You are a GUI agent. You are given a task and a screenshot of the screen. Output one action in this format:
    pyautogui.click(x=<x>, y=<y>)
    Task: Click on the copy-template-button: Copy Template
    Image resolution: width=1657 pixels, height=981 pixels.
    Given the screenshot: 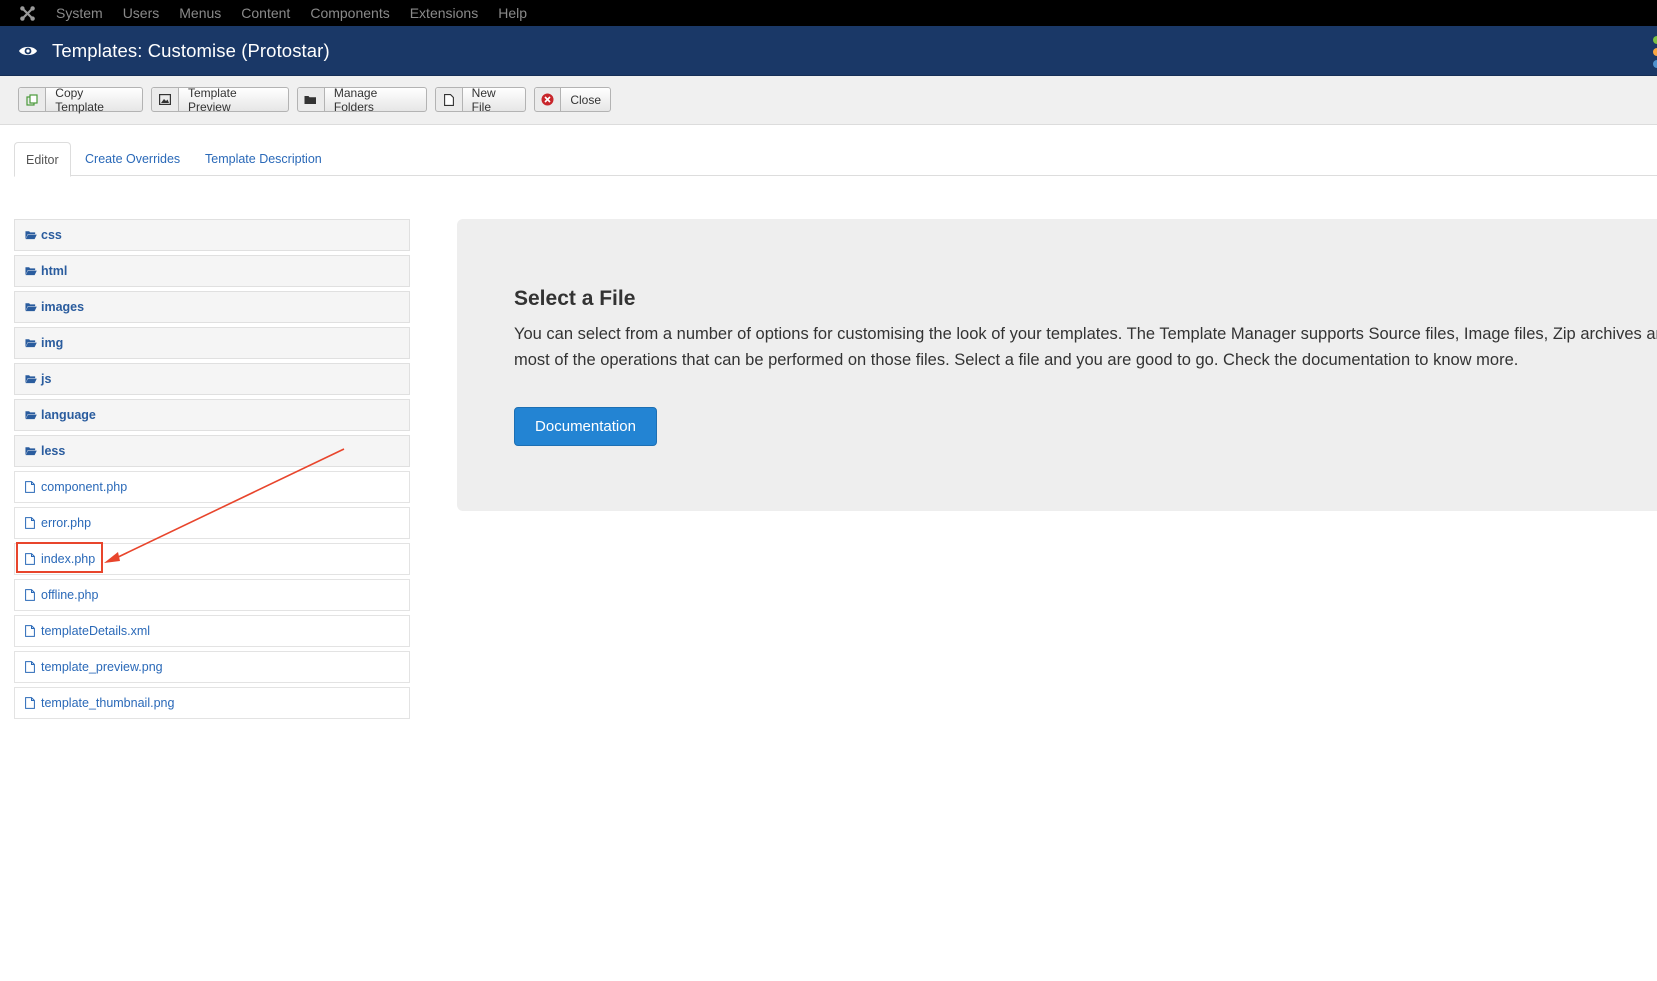 What is the action you would take?
    pyautogui.click(x=80, y=99)
    